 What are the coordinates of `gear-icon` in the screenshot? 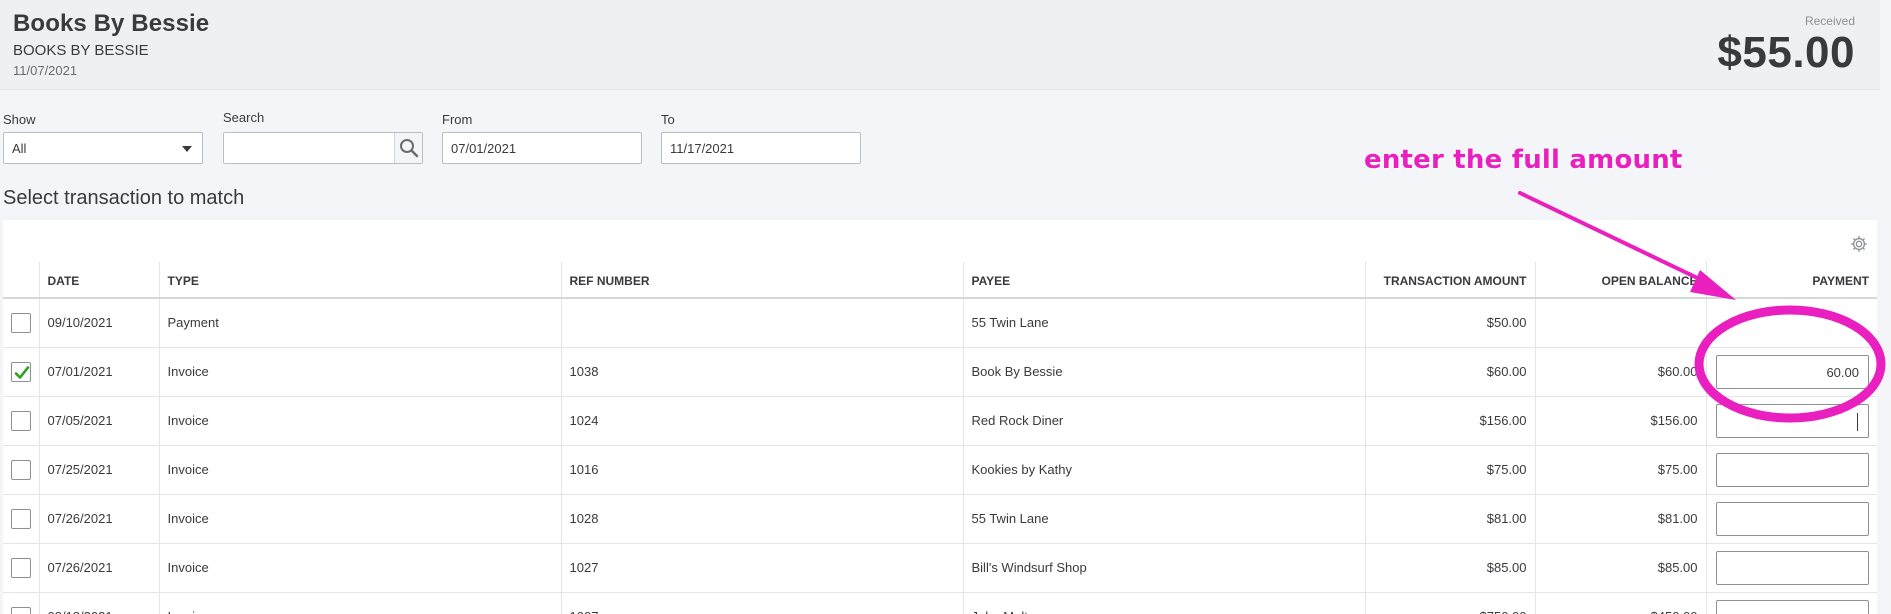 It's located at (1859, 244).